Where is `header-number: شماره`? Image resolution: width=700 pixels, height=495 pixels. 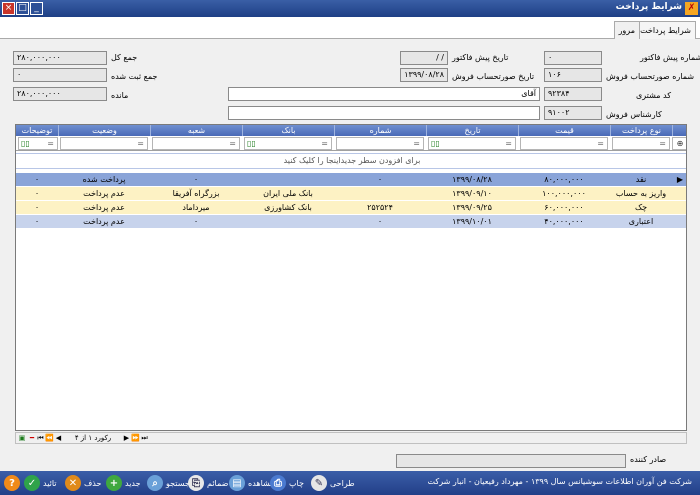
header-number: شماره is located at coordinates (380, 130).